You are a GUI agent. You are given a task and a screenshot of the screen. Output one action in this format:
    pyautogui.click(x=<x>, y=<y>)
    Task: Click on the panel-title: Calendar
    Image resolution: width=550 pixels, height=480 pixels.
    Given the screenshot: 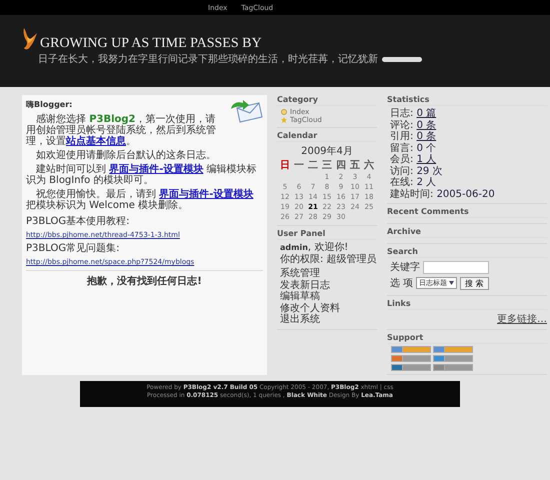 What is the action you would take?
    pyautogui.click(x=327, y=136)
    